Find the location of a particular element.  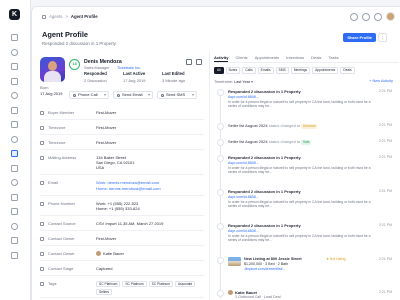

tab-deals: Deals is located at coordinates (316, 58).